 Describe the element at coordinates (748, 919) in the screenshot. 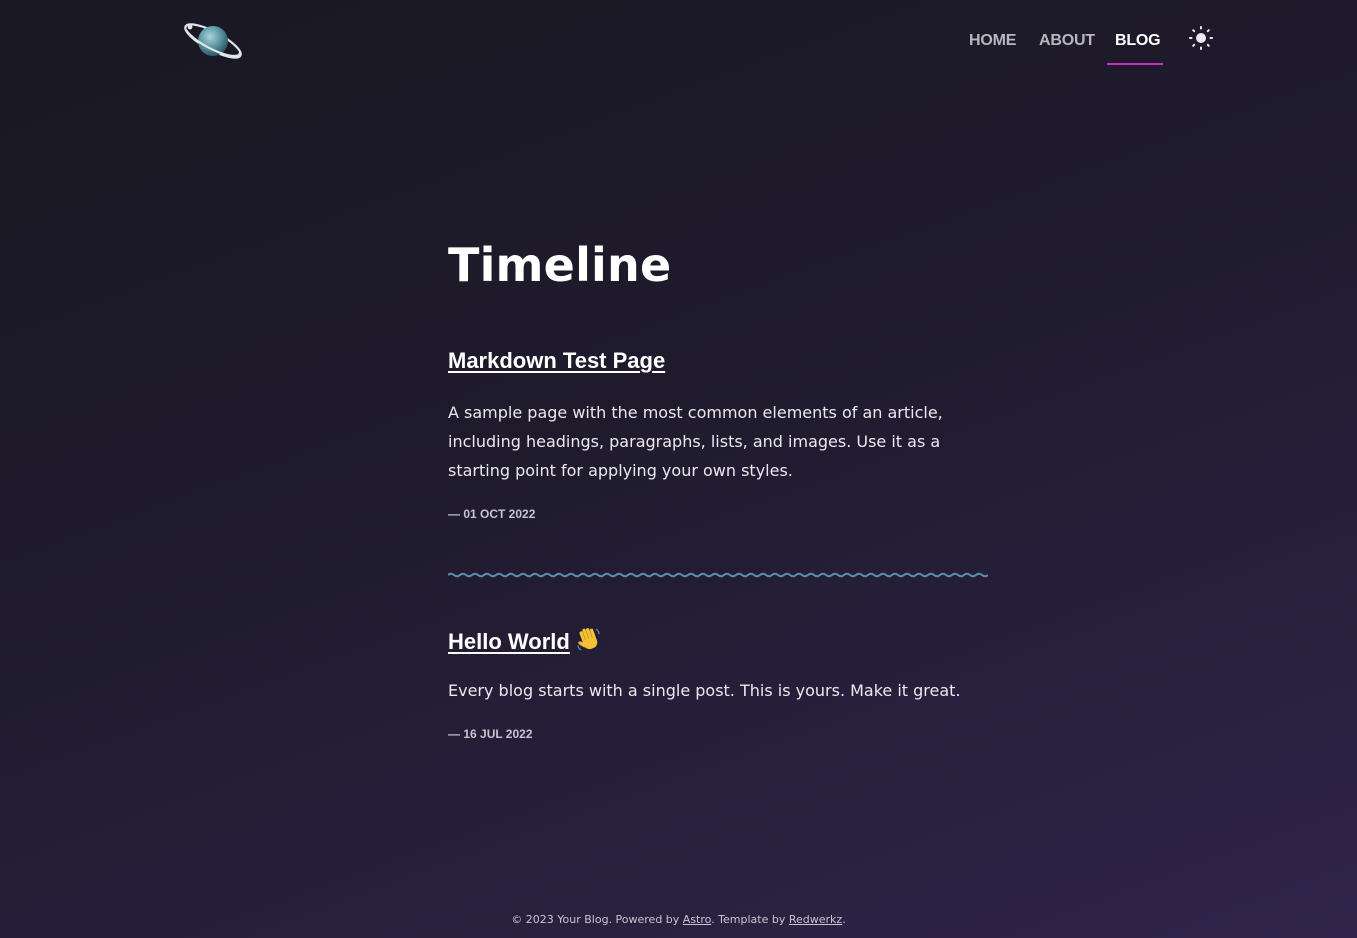

I see `footer-text-middle: . Template by` at that location.